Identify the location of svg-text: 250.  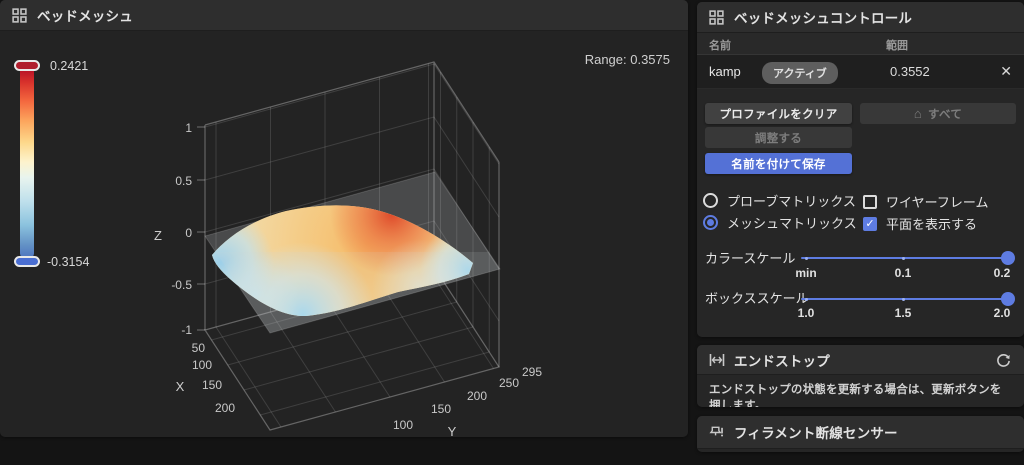
(509, 383).